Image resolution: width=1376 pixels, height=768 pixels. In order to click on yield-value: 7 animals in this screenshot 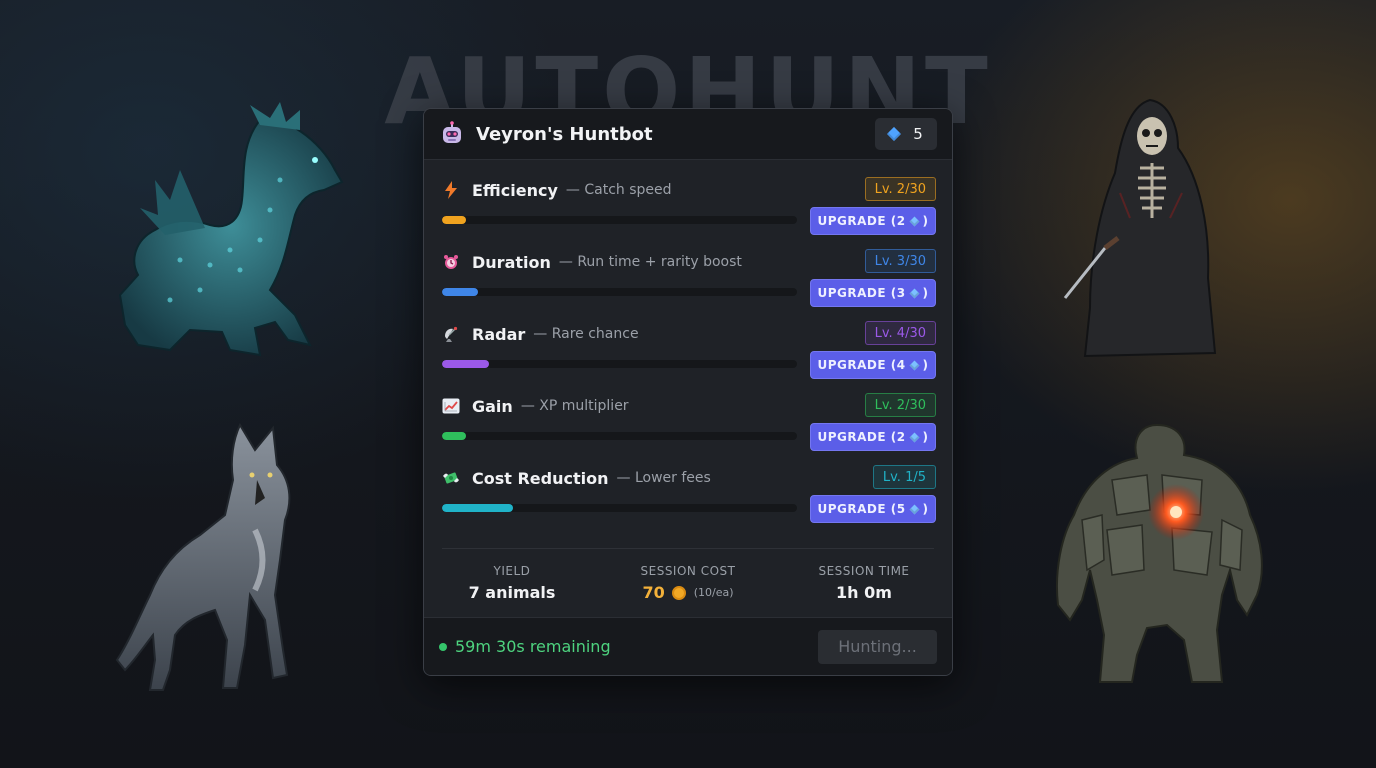, I will do `click(512, 592)`.